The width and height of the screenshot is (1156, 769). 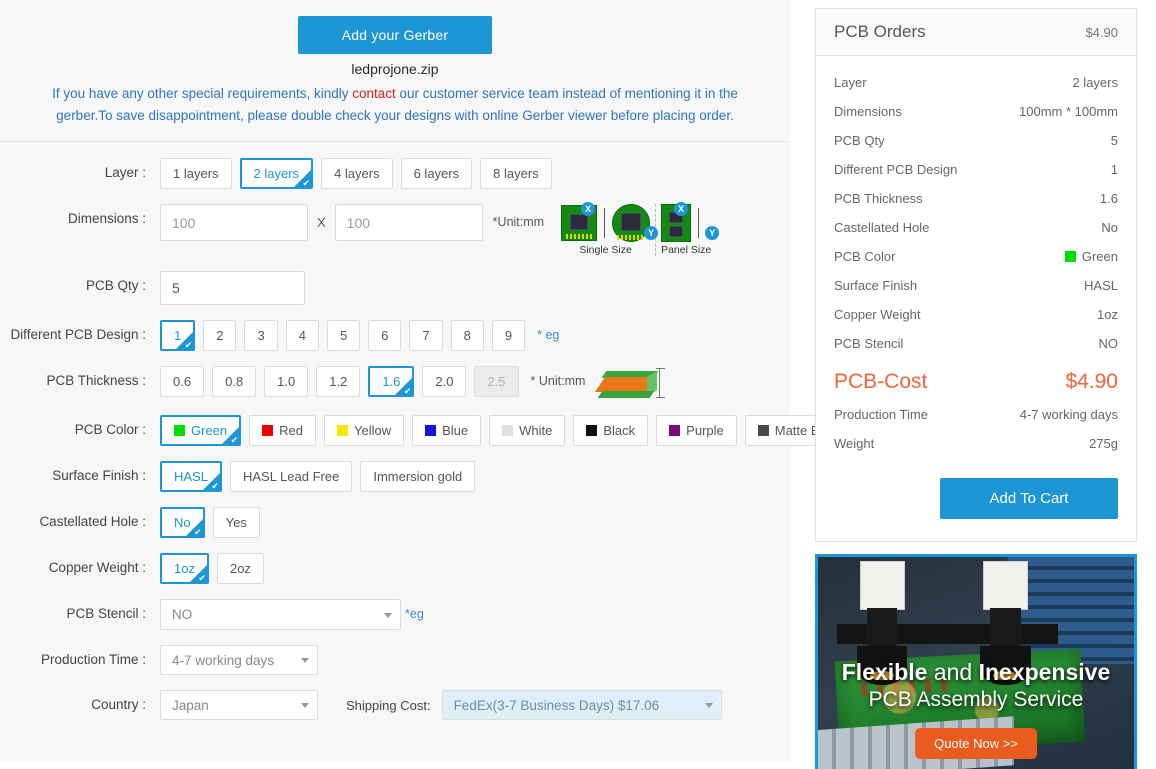 I want to click on color-option-red: Red, so click(x=282, y=430).